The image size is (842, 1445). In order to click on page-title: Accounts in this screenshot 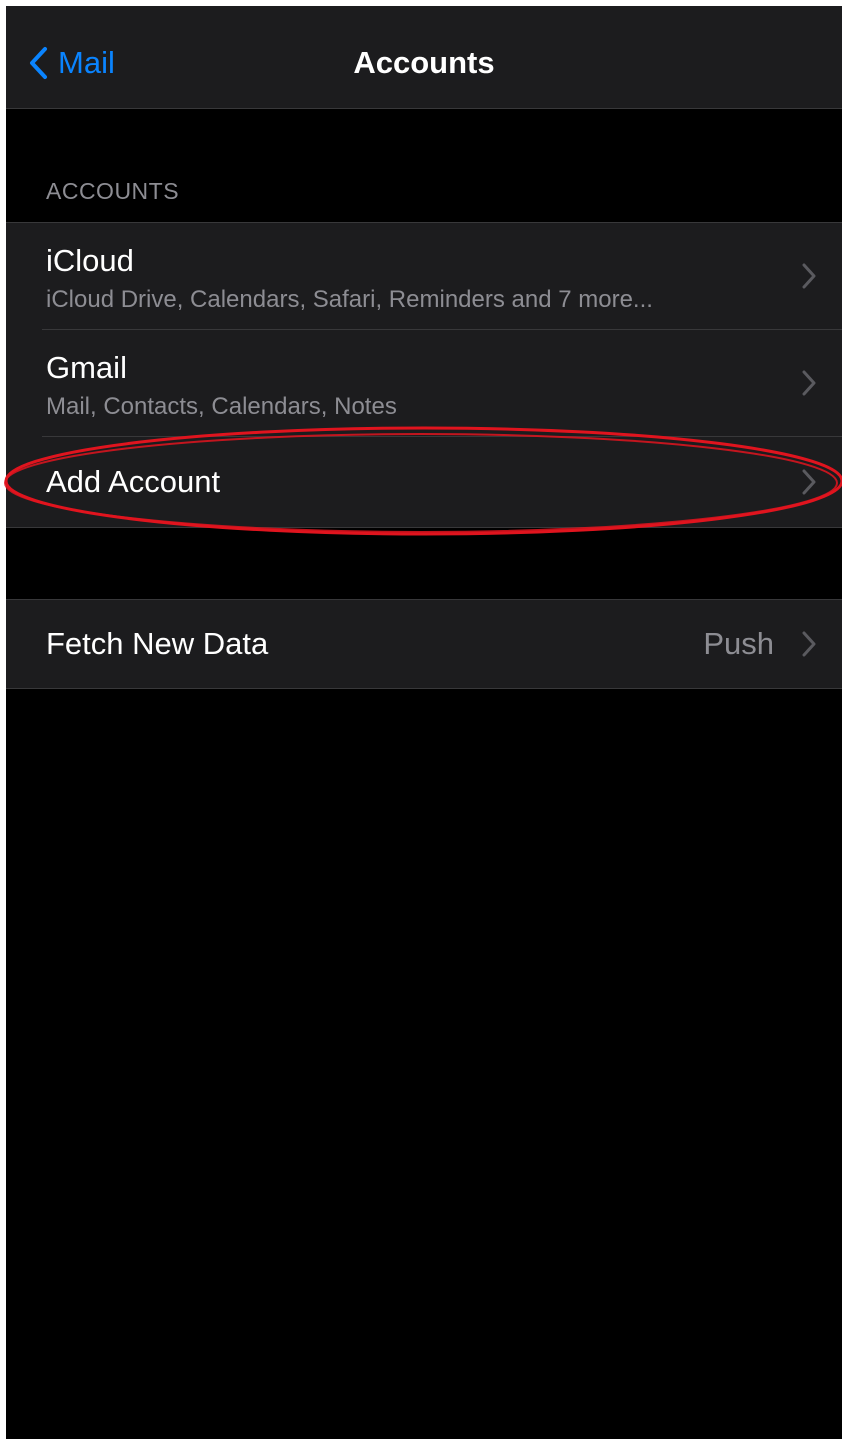, I will do `click(424, 62)`.